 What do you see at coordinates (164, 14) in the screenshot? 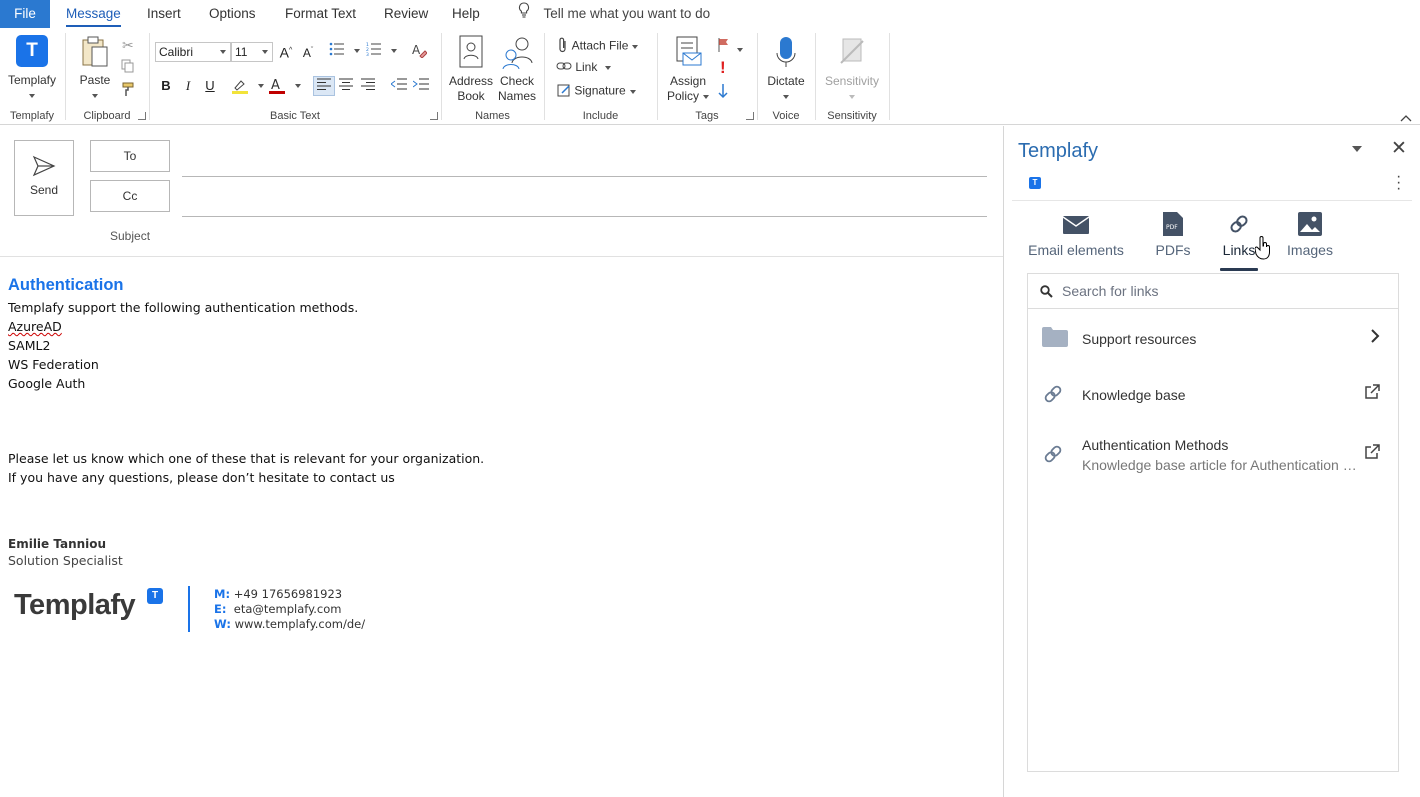
I see `tab-insert: Insert` at bounding box center [164, 14].